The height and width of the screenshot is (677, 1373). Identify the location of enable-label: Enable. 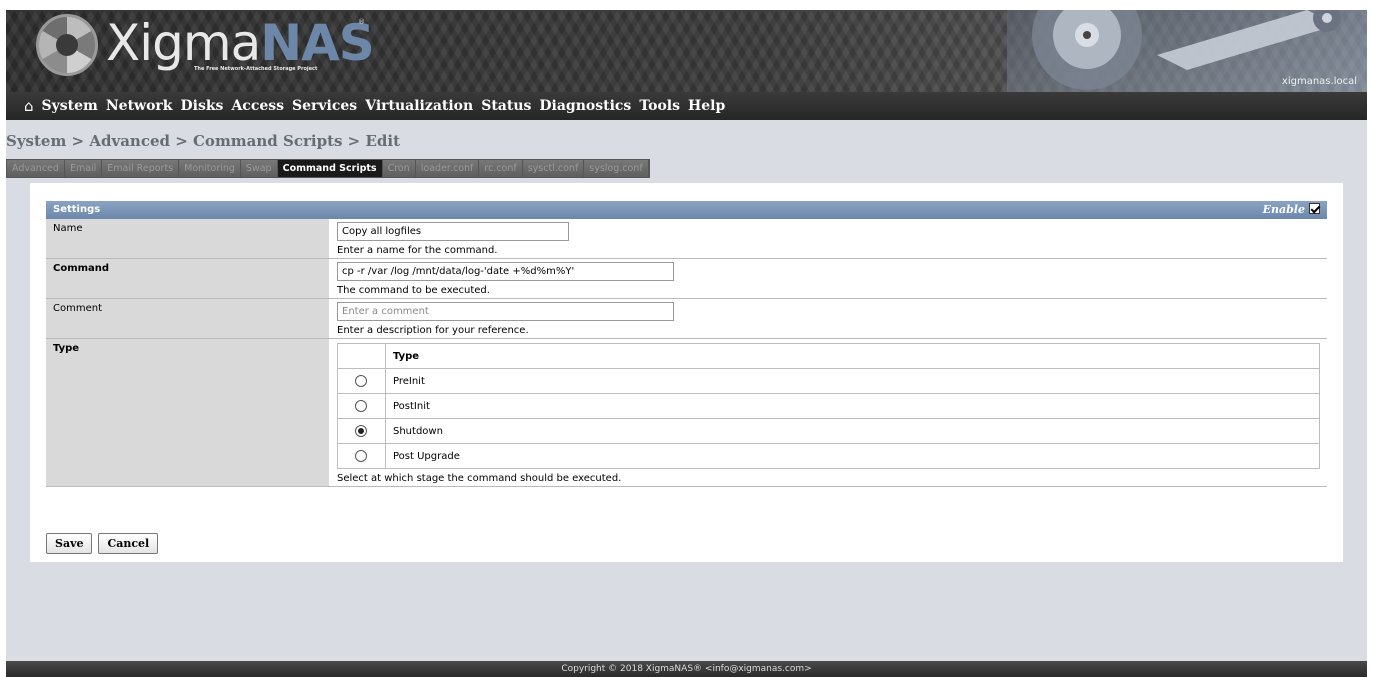
(1283, 209).